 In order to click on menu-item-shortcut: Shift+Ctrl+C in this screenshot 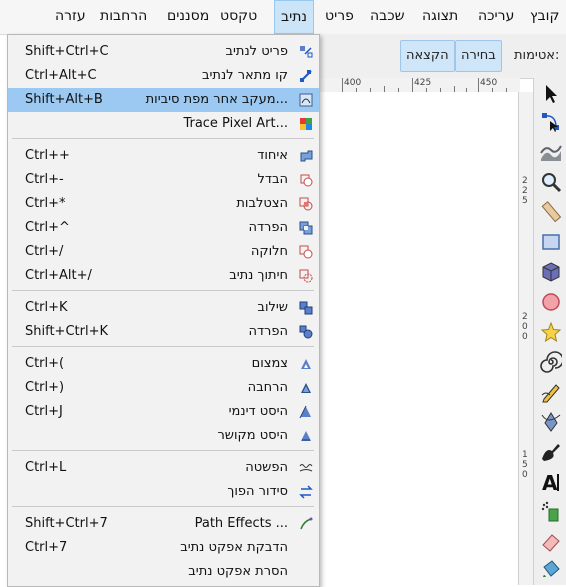, I will do `click(67, 51)`.